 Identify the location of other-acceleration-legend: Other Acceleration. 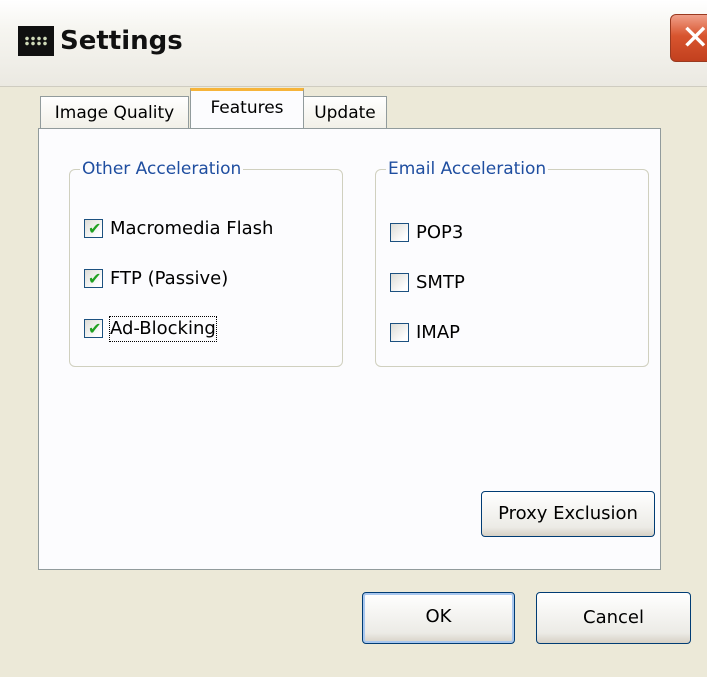
(162, 169).